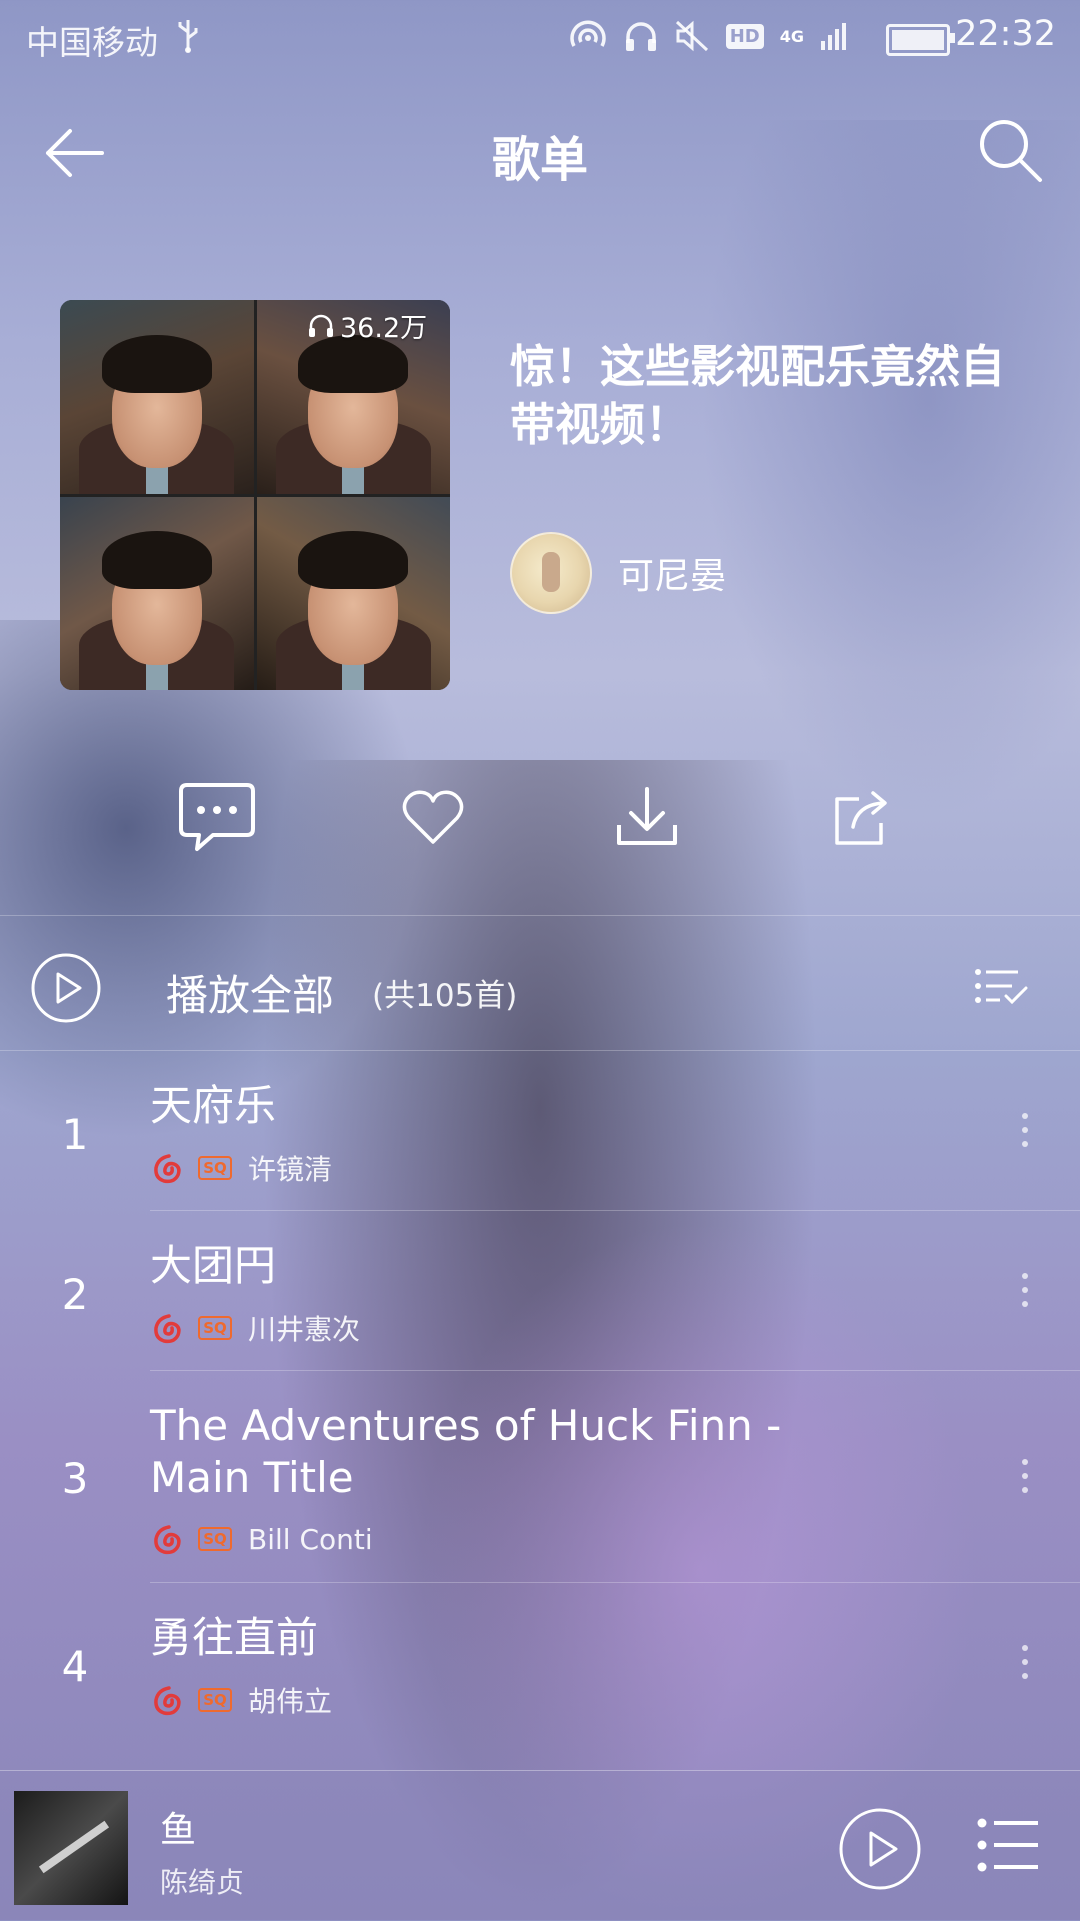 This screenshot has width=1080, height=1921. Describe the element at coordinates (540, 817) in the screenshot. I see `action-bar` at that location.